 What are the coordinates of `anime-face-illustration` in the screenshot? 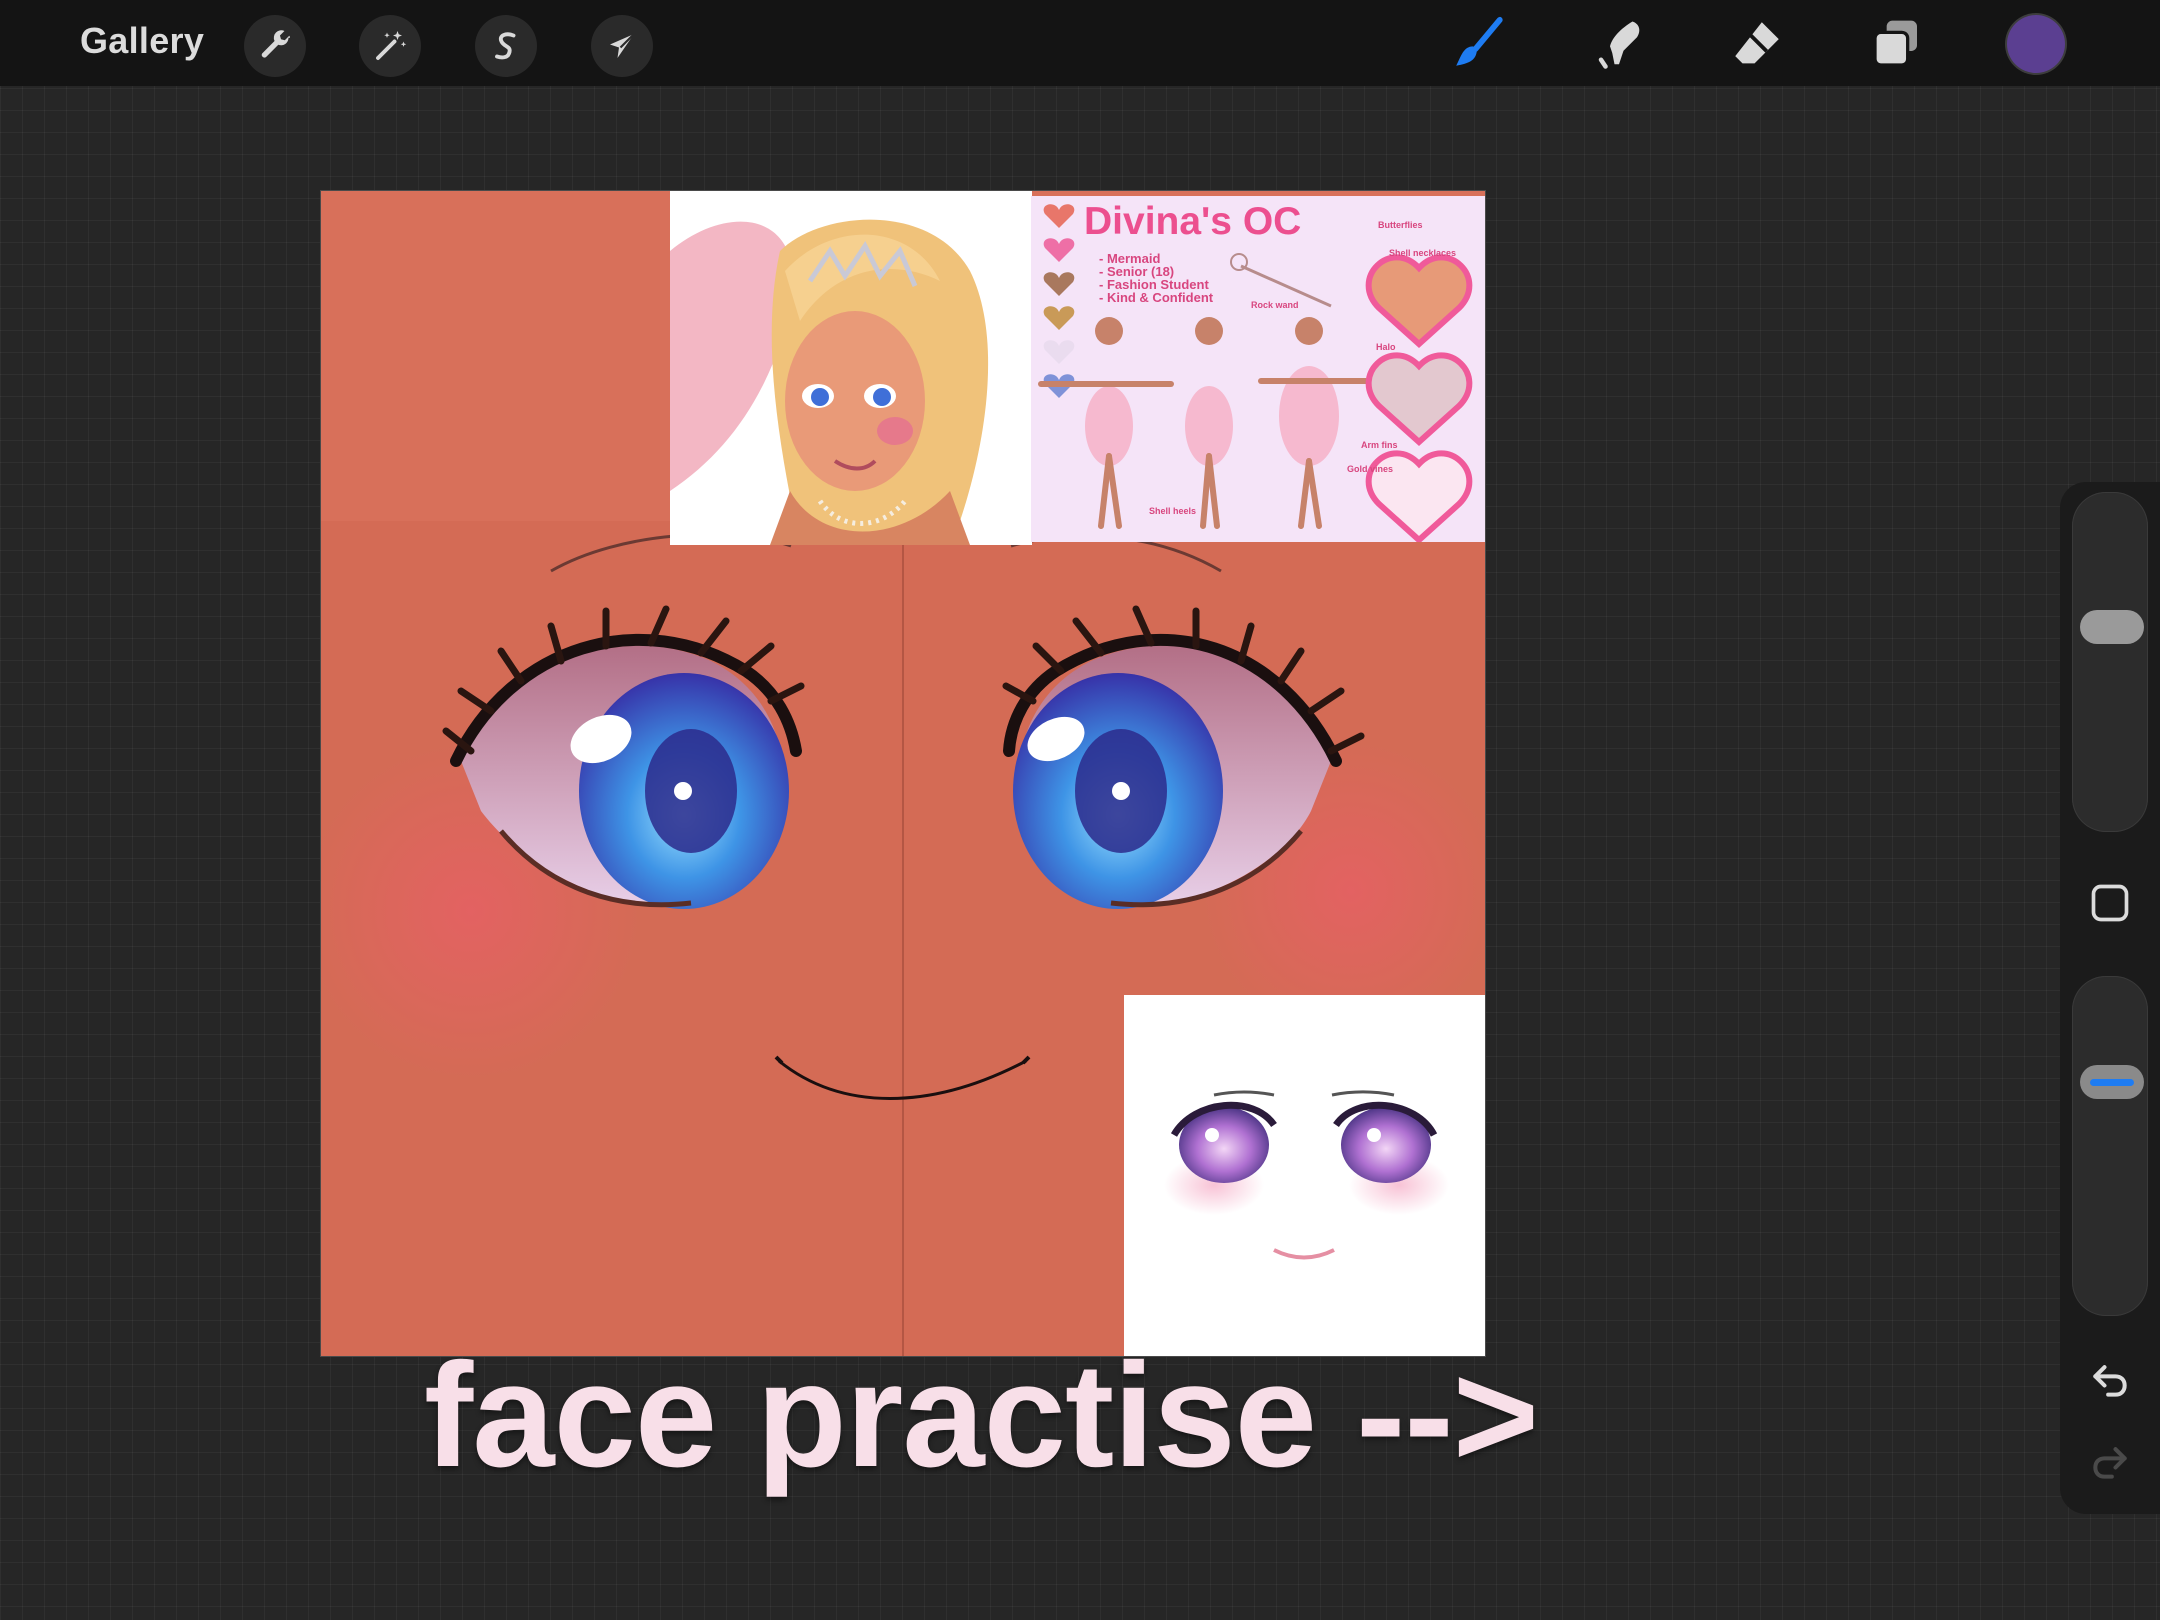 It's located at (1306, 1175).